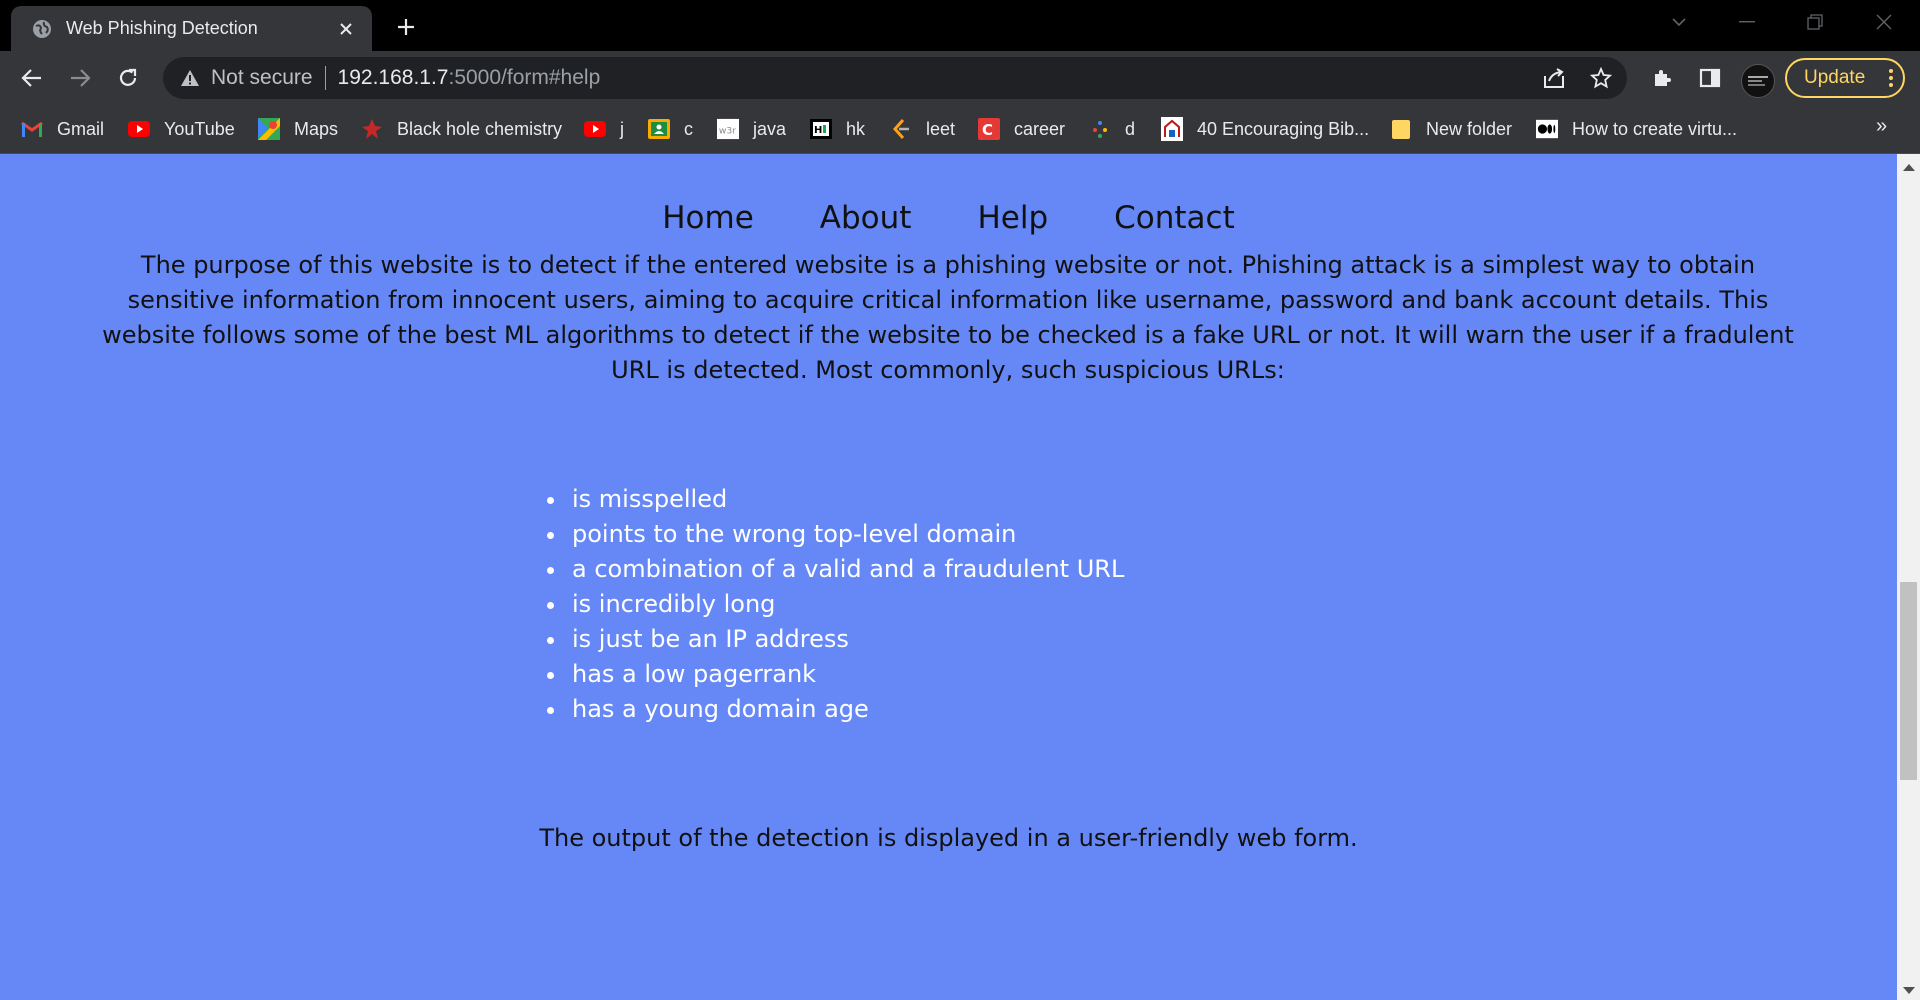 This screenshot has width=1920, height=1000. What do you see at coordinates (846, 499) in the screenshot?
I see `list-item: is misspelled` at bounding box center [846, 499].